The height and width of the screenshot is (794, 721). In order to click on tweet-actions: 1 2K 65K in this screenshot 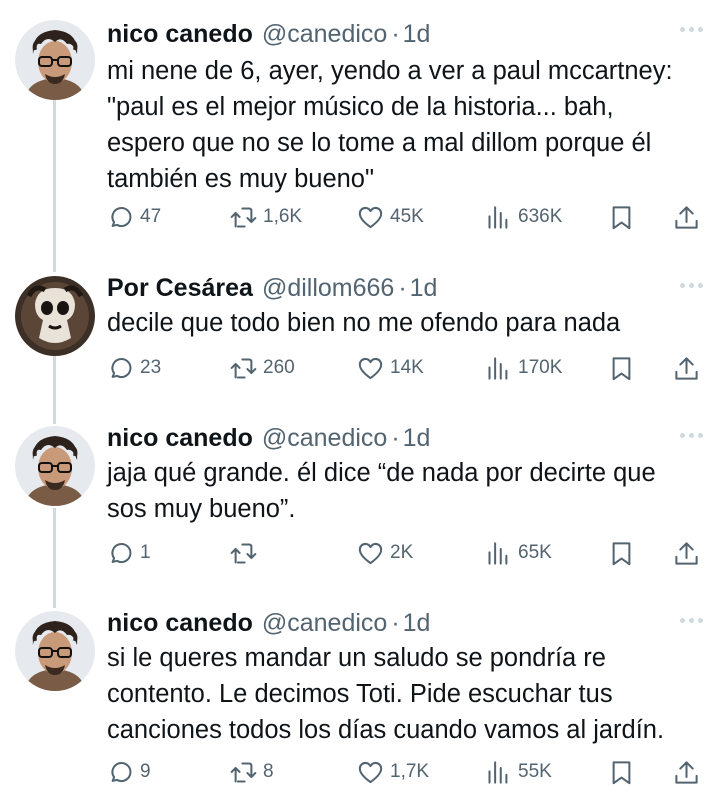, I will do `click(408, 553)`.